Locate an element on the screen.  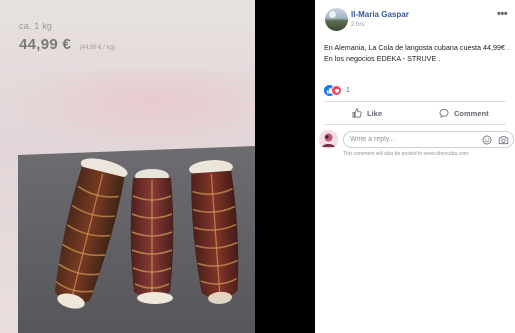
actions-top-divider is located at coordinates (415, 101).